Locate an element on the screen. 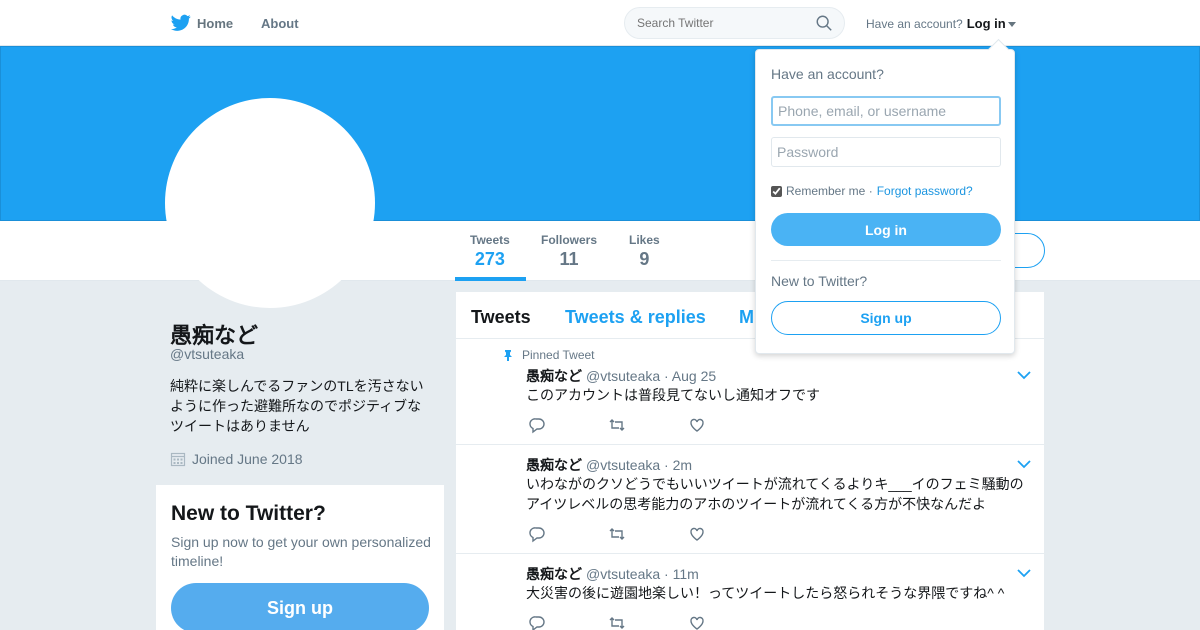 This screenshot has height=630, width=1200. new-to-twitter-label: New to Twitter? is located at coordinates (819, 281).